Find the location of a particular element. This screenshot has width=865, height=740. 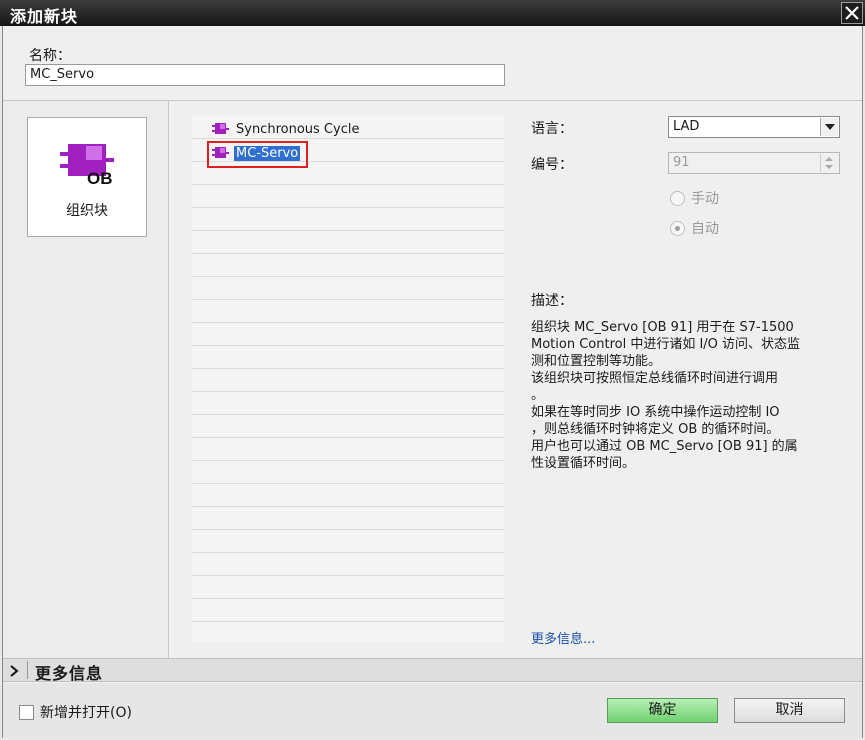

organization-block-label: 组织块 is located at coordinates (87, 211).